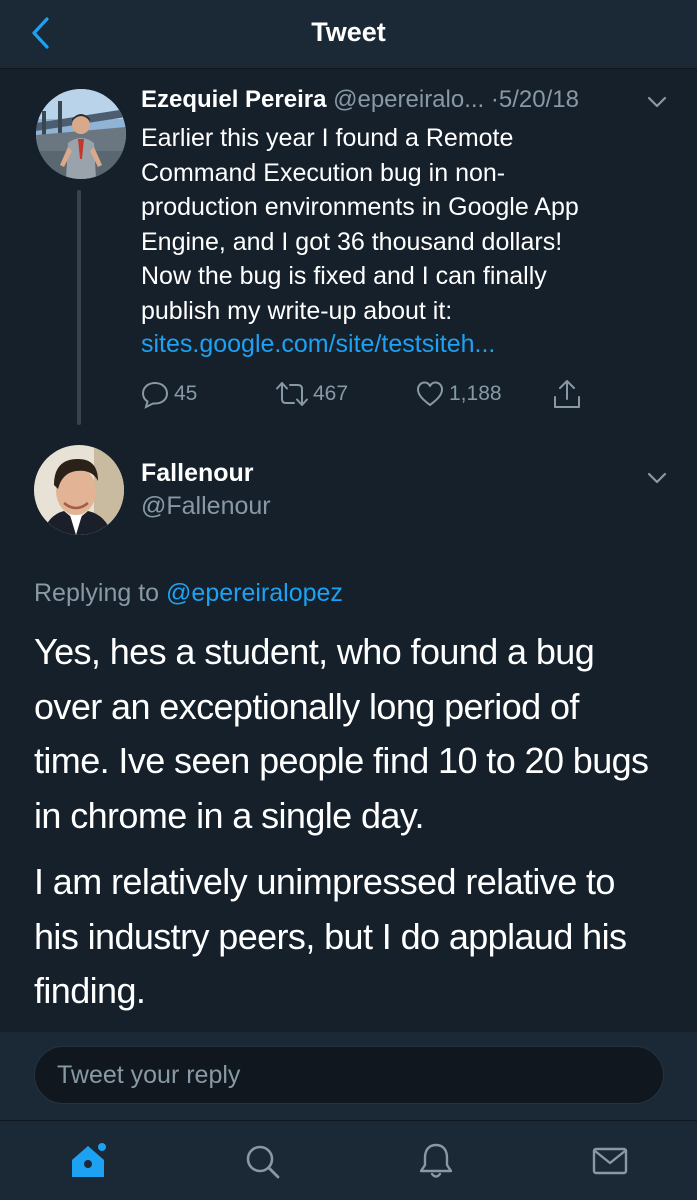  What do you see at coordinates (229, 815) in the screenshot?
I see `text-line: in chrome in a single day.` at bounding box center [229, 815].